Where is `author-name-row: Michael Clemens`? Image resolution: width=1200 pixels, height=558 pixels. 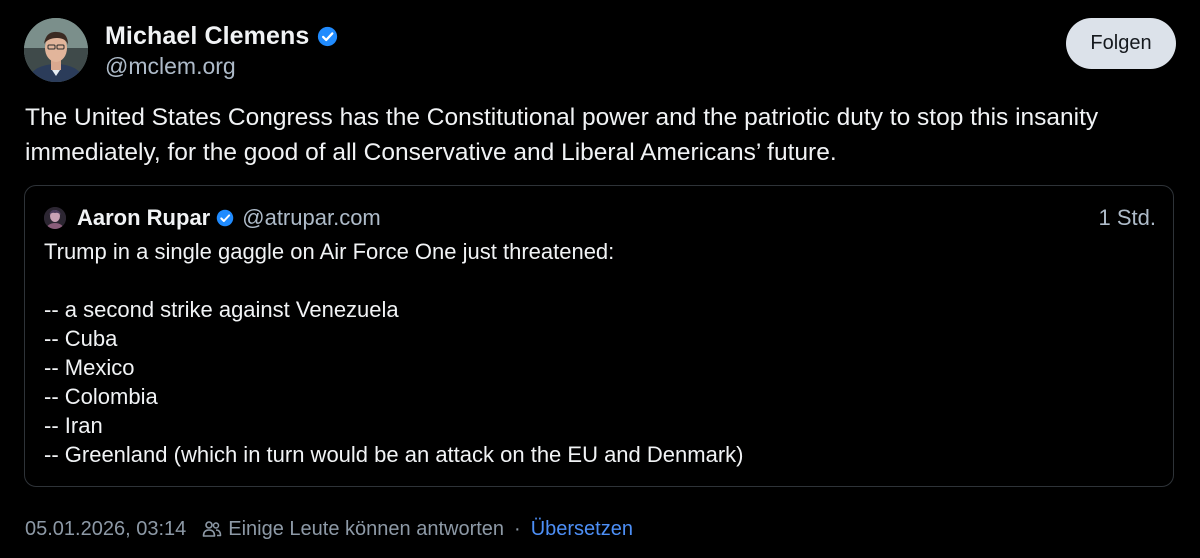 author-name-row: Michael Clemens is located at coordinates (221, 36).